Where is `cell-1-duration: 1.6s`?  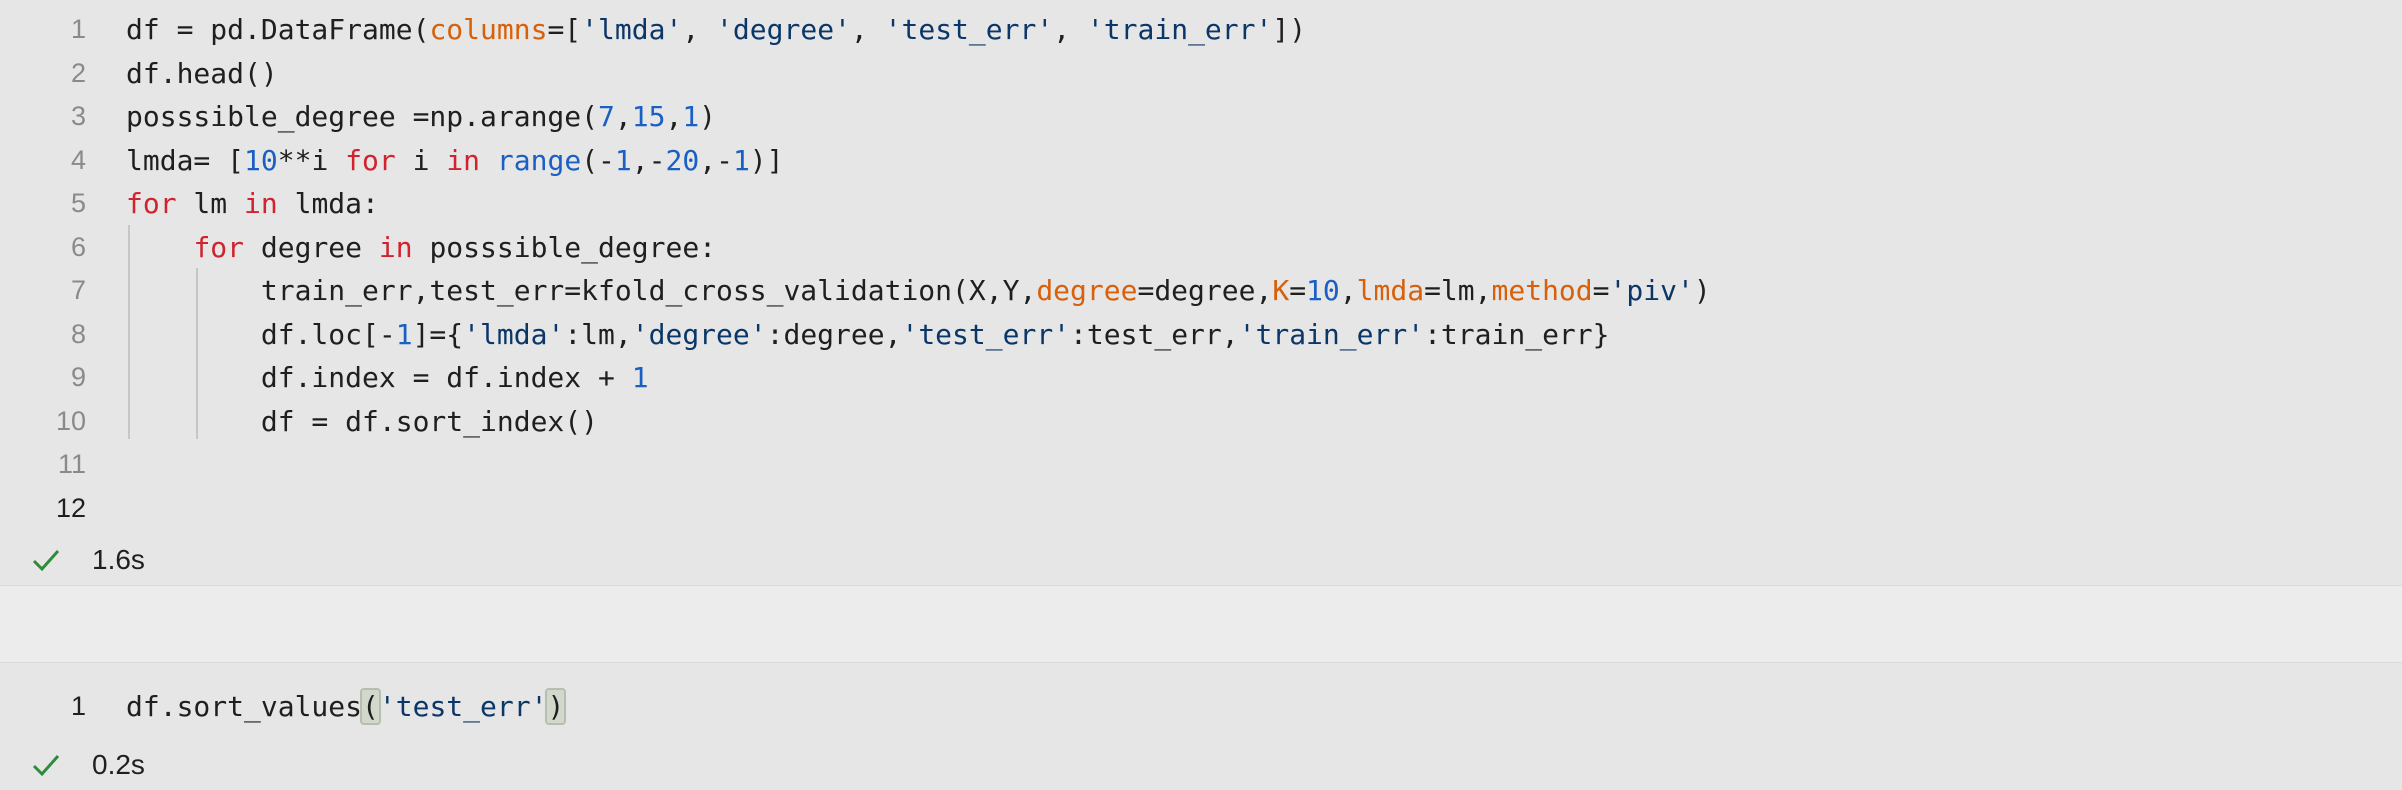
cell-1-duration: 1.6s is located at coordinates (118, 559).